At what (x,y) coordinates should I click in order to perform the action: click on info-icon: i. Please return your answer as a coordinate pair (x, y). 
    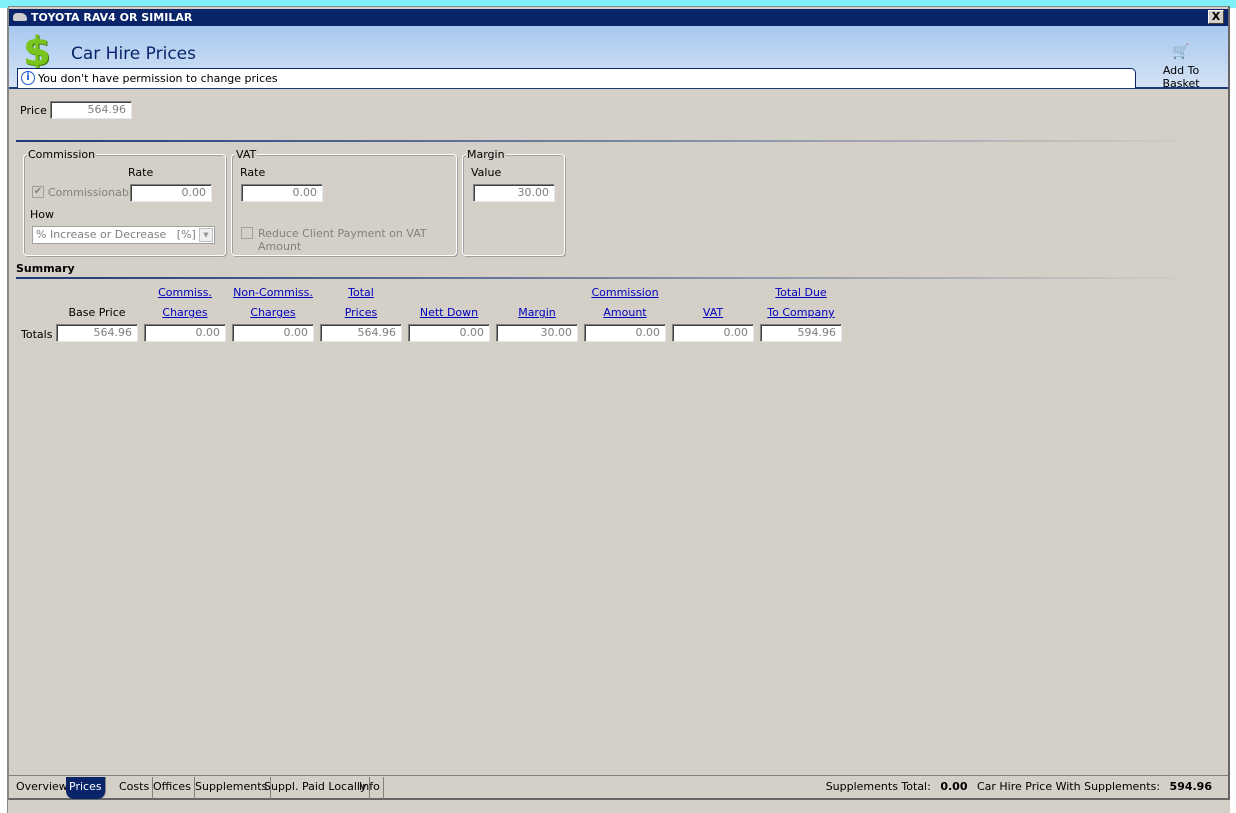
    Looking at the image, I should click on (28, 78).